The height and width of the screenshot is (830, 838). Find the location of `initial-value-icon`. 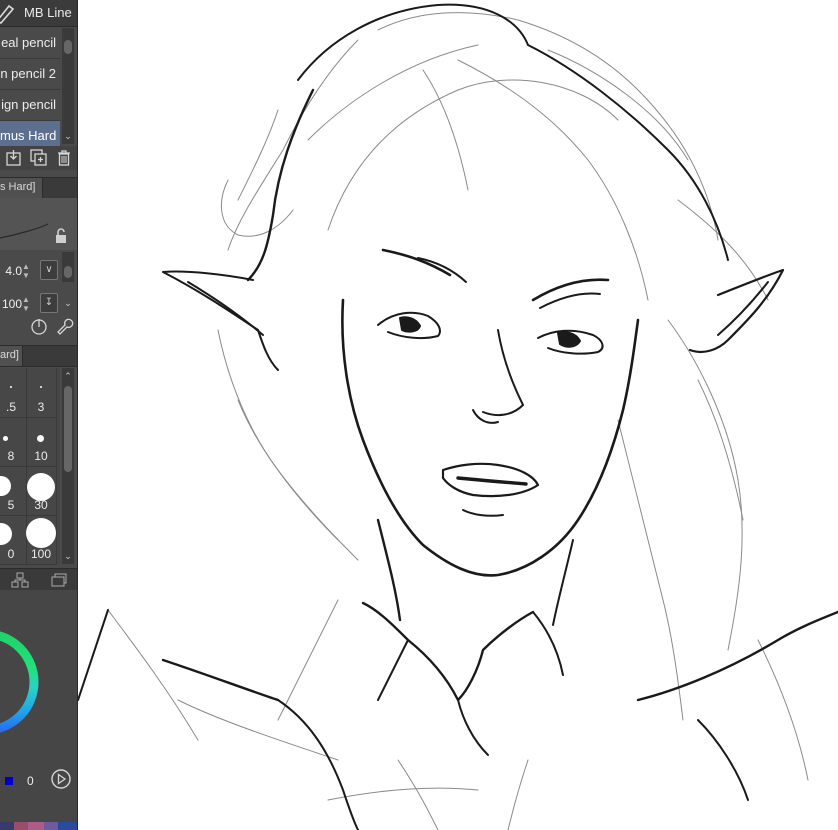

initial-value-icon is located at coordinates (39, 326).